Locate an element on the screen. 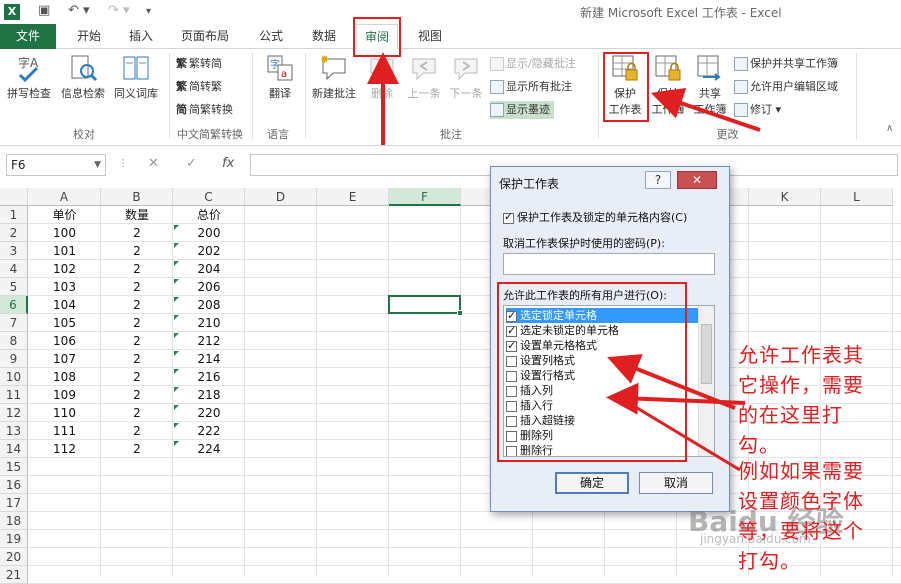  track-changes-button: 修订 ▾ is located at coordinates (757, 110).